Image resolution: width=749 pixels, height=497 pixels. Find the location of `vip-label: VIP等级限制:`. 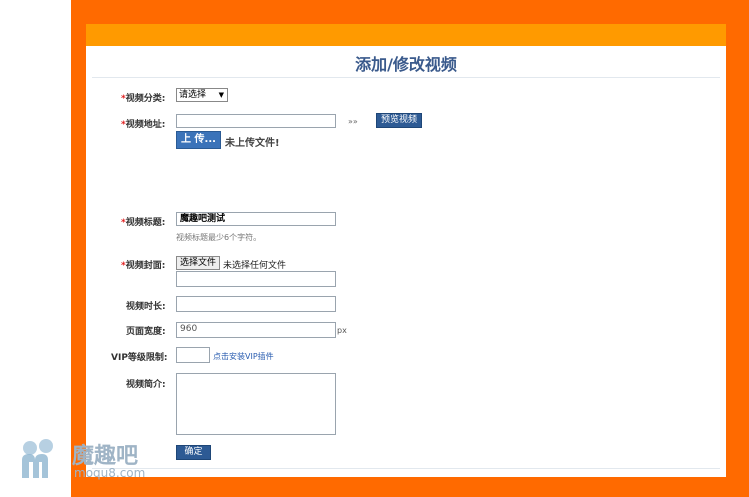

vip-label: VIP等级限制: is located at coordinates (139, 358).